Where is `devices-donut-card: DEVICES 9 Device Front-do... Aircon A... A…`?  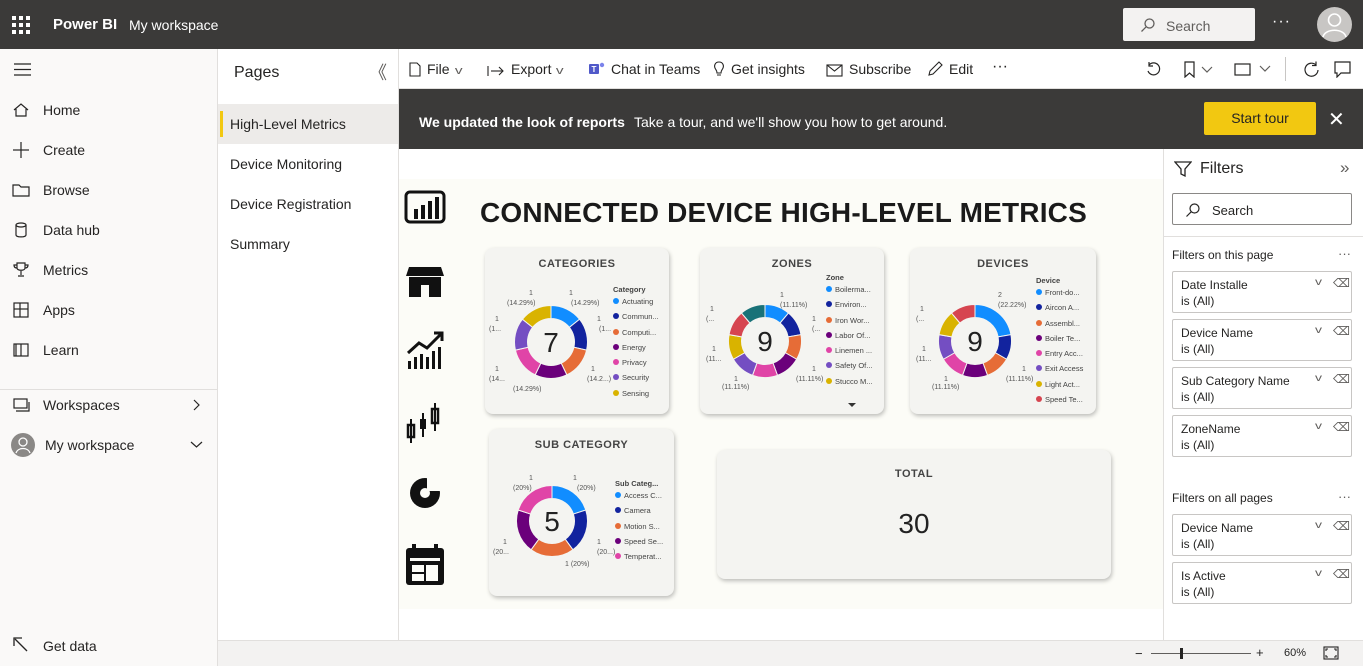
devices-donut-card: DEVICES 9 Device Front-do... Aircon A... A… is located at coordinates (1003, 331).